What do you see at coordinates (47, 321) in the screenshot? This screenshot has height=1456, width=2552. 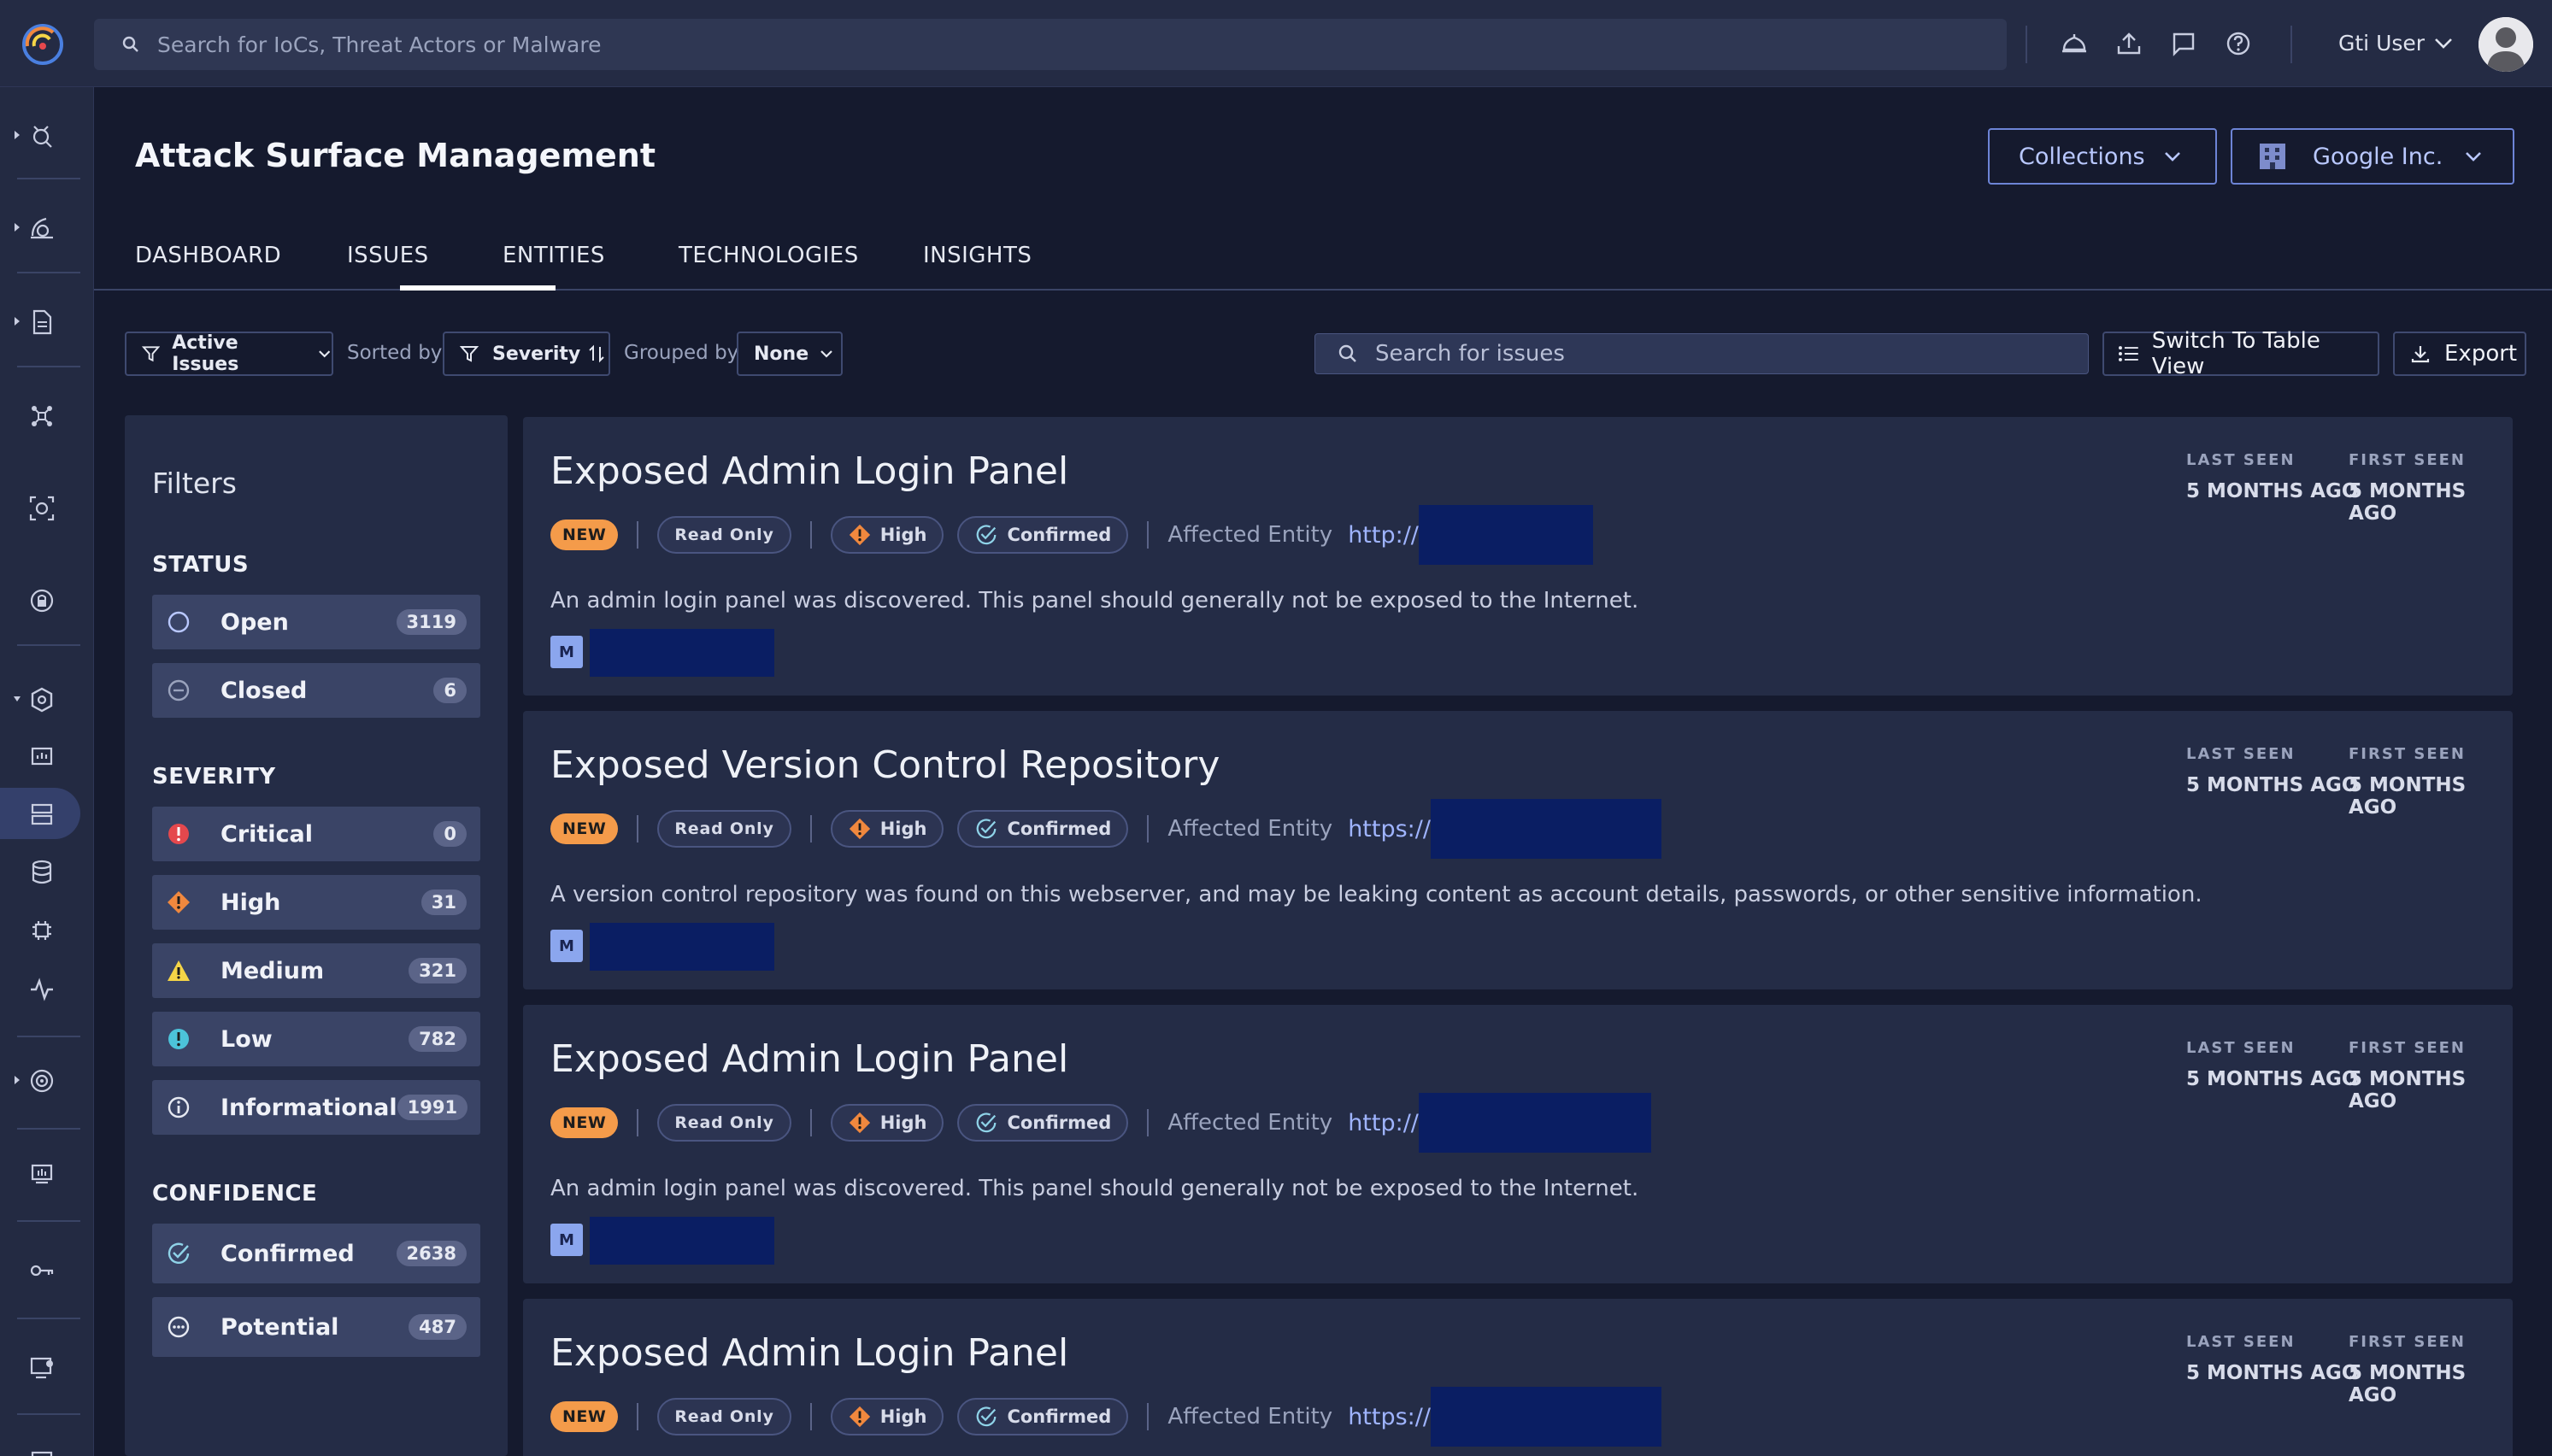 I see `sidebar-item-reports` at bounding box center [47, 321].